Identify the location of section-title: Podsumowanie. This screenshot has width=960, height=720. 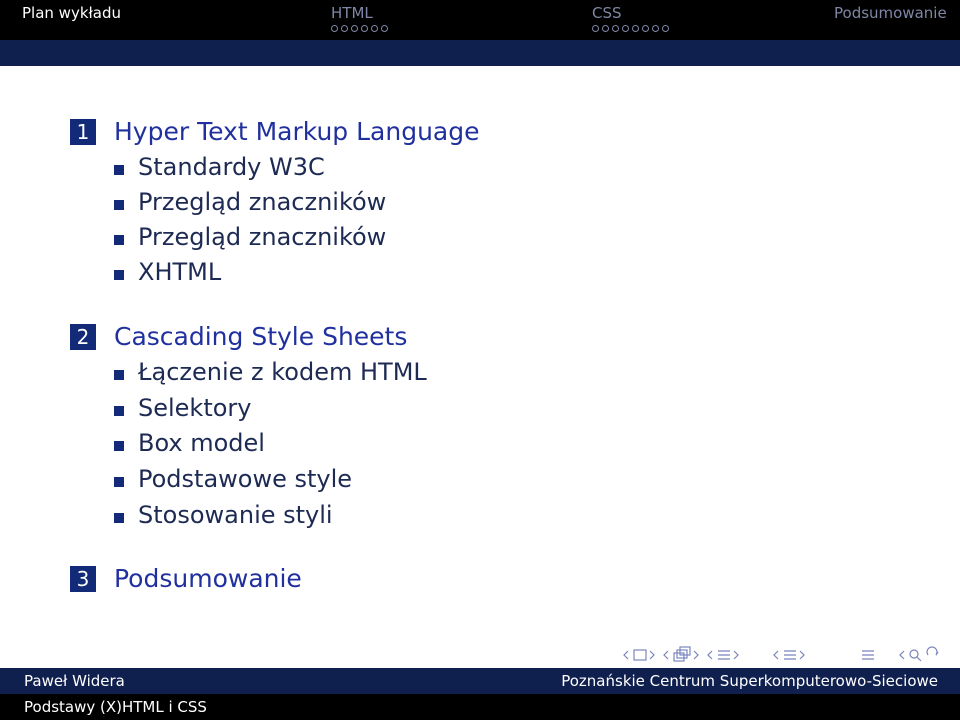
(208, 578).